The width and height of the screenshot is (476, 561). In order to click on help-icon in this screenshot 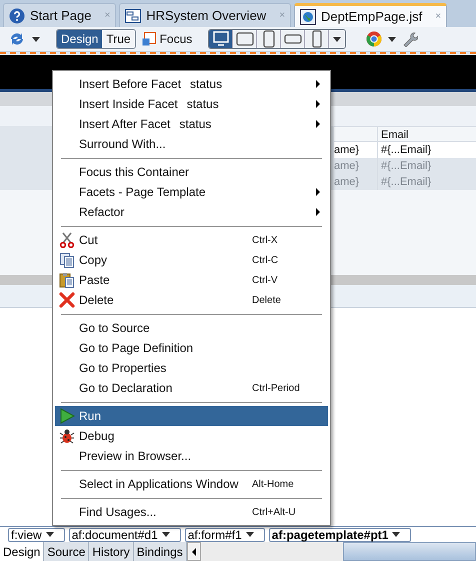, I will do `click(17, 16)`.